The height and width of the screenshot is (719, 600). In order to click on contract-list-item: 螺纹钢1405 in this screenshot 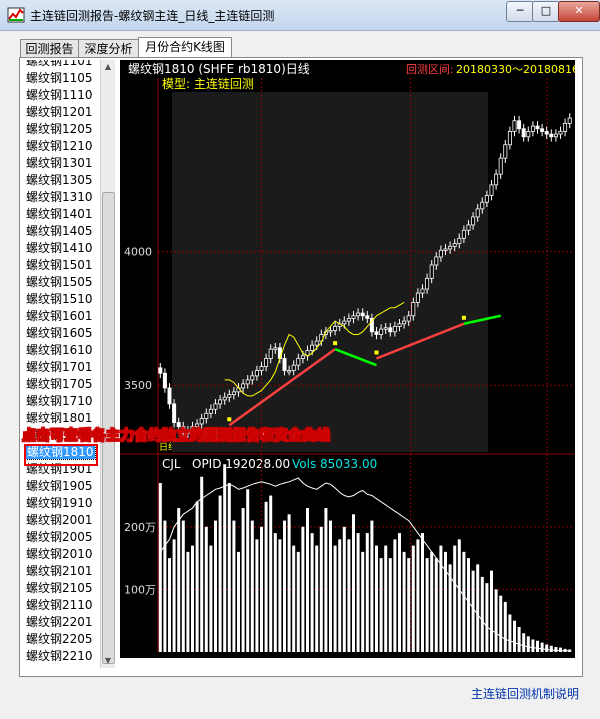, I will do `click(62, 231)`.